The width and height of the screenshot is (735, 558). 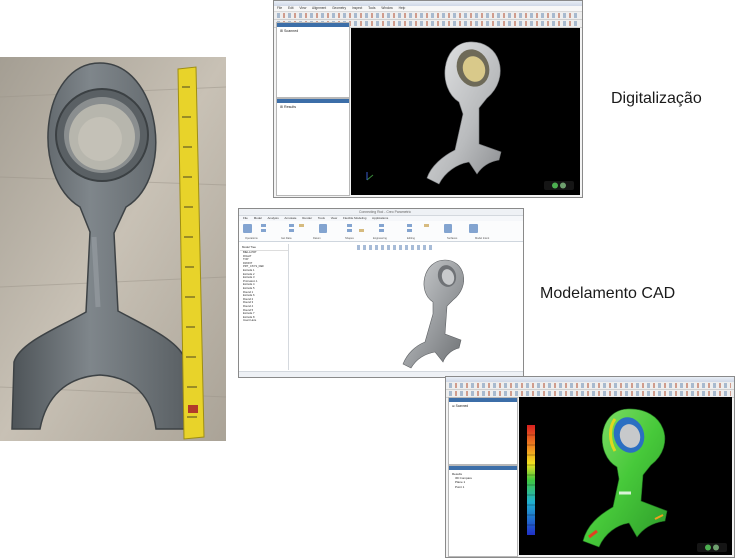 What do you see at coordinates (313, 60) in the screenshot?
I see `scan-tree-panel-top: ⊞ Scanned` at bounding box center [313, 60].